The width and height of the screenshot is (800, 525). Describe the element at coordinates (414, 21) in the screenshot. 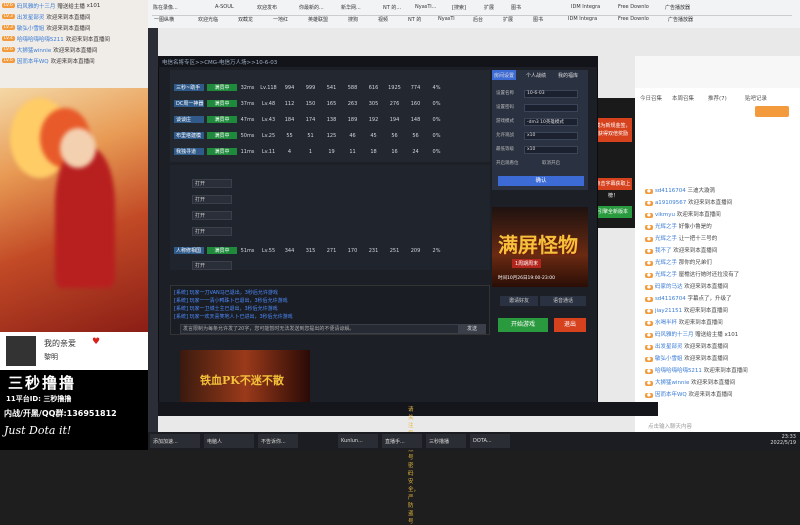

I see `bookmark: NT 的` at that location.